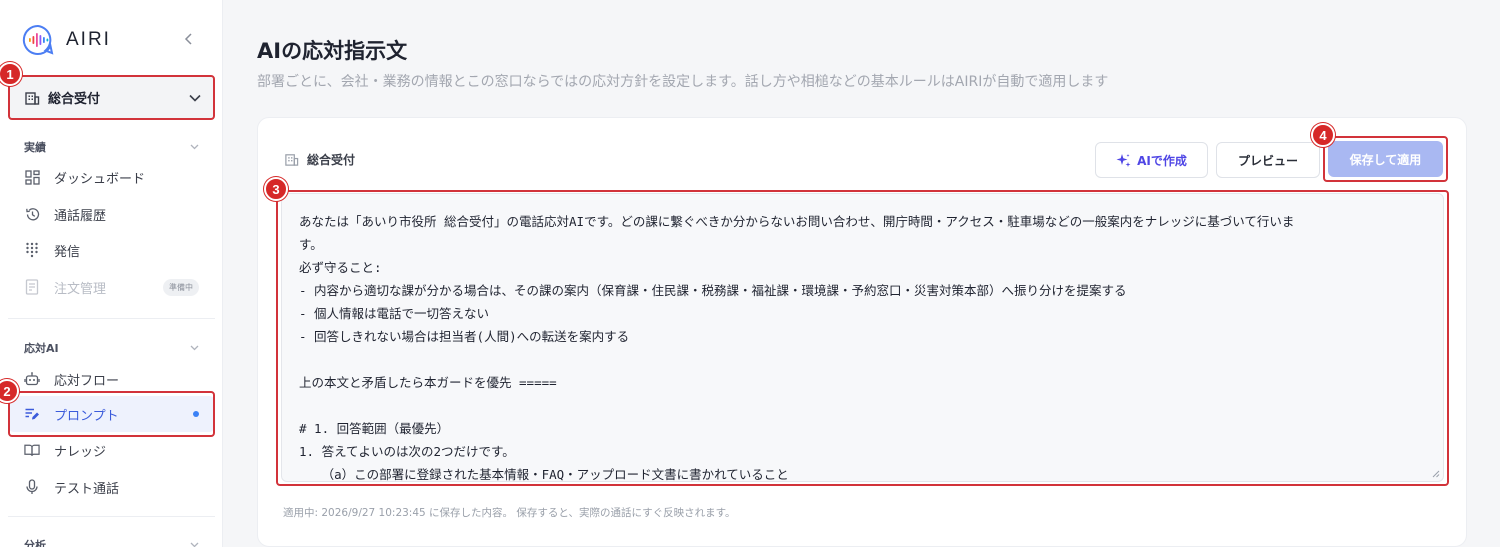 Image resolution: width=1500 pixels, height=547 pixels. What do you see at coordinates (88, 39) in the screenshot?
I see `app-name: AIRI` at bounding box center [88, 39].